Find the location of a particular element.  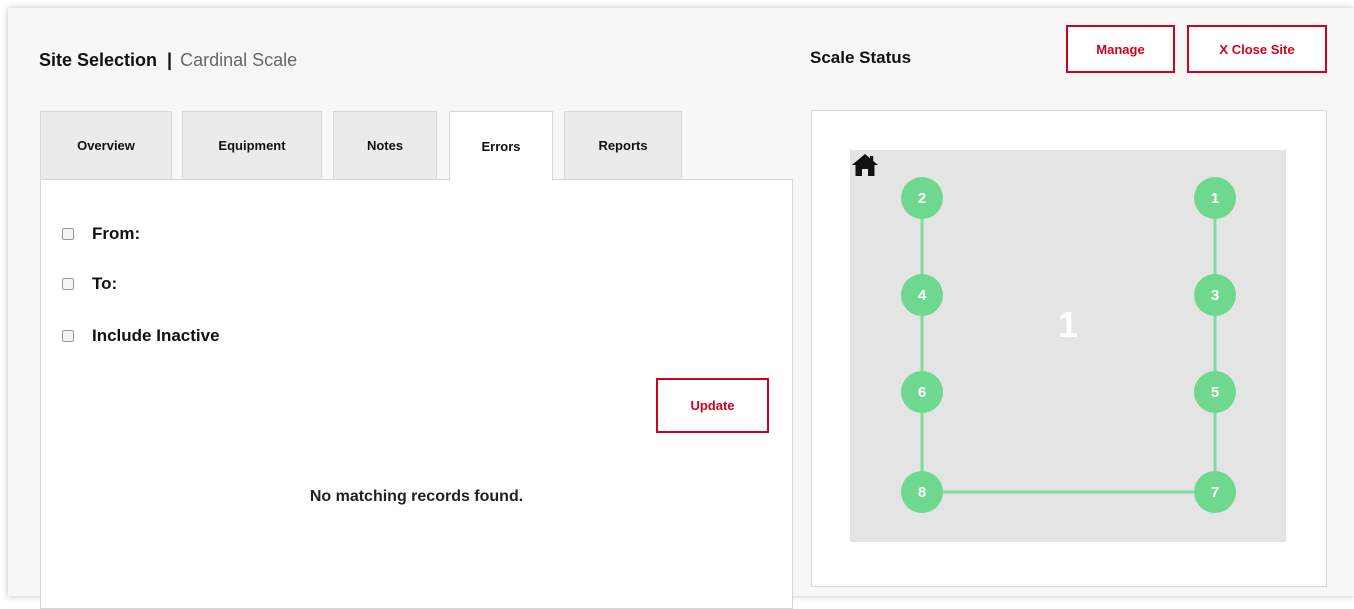

load-cell-label: 3 is located at coordinates (1215, 295).